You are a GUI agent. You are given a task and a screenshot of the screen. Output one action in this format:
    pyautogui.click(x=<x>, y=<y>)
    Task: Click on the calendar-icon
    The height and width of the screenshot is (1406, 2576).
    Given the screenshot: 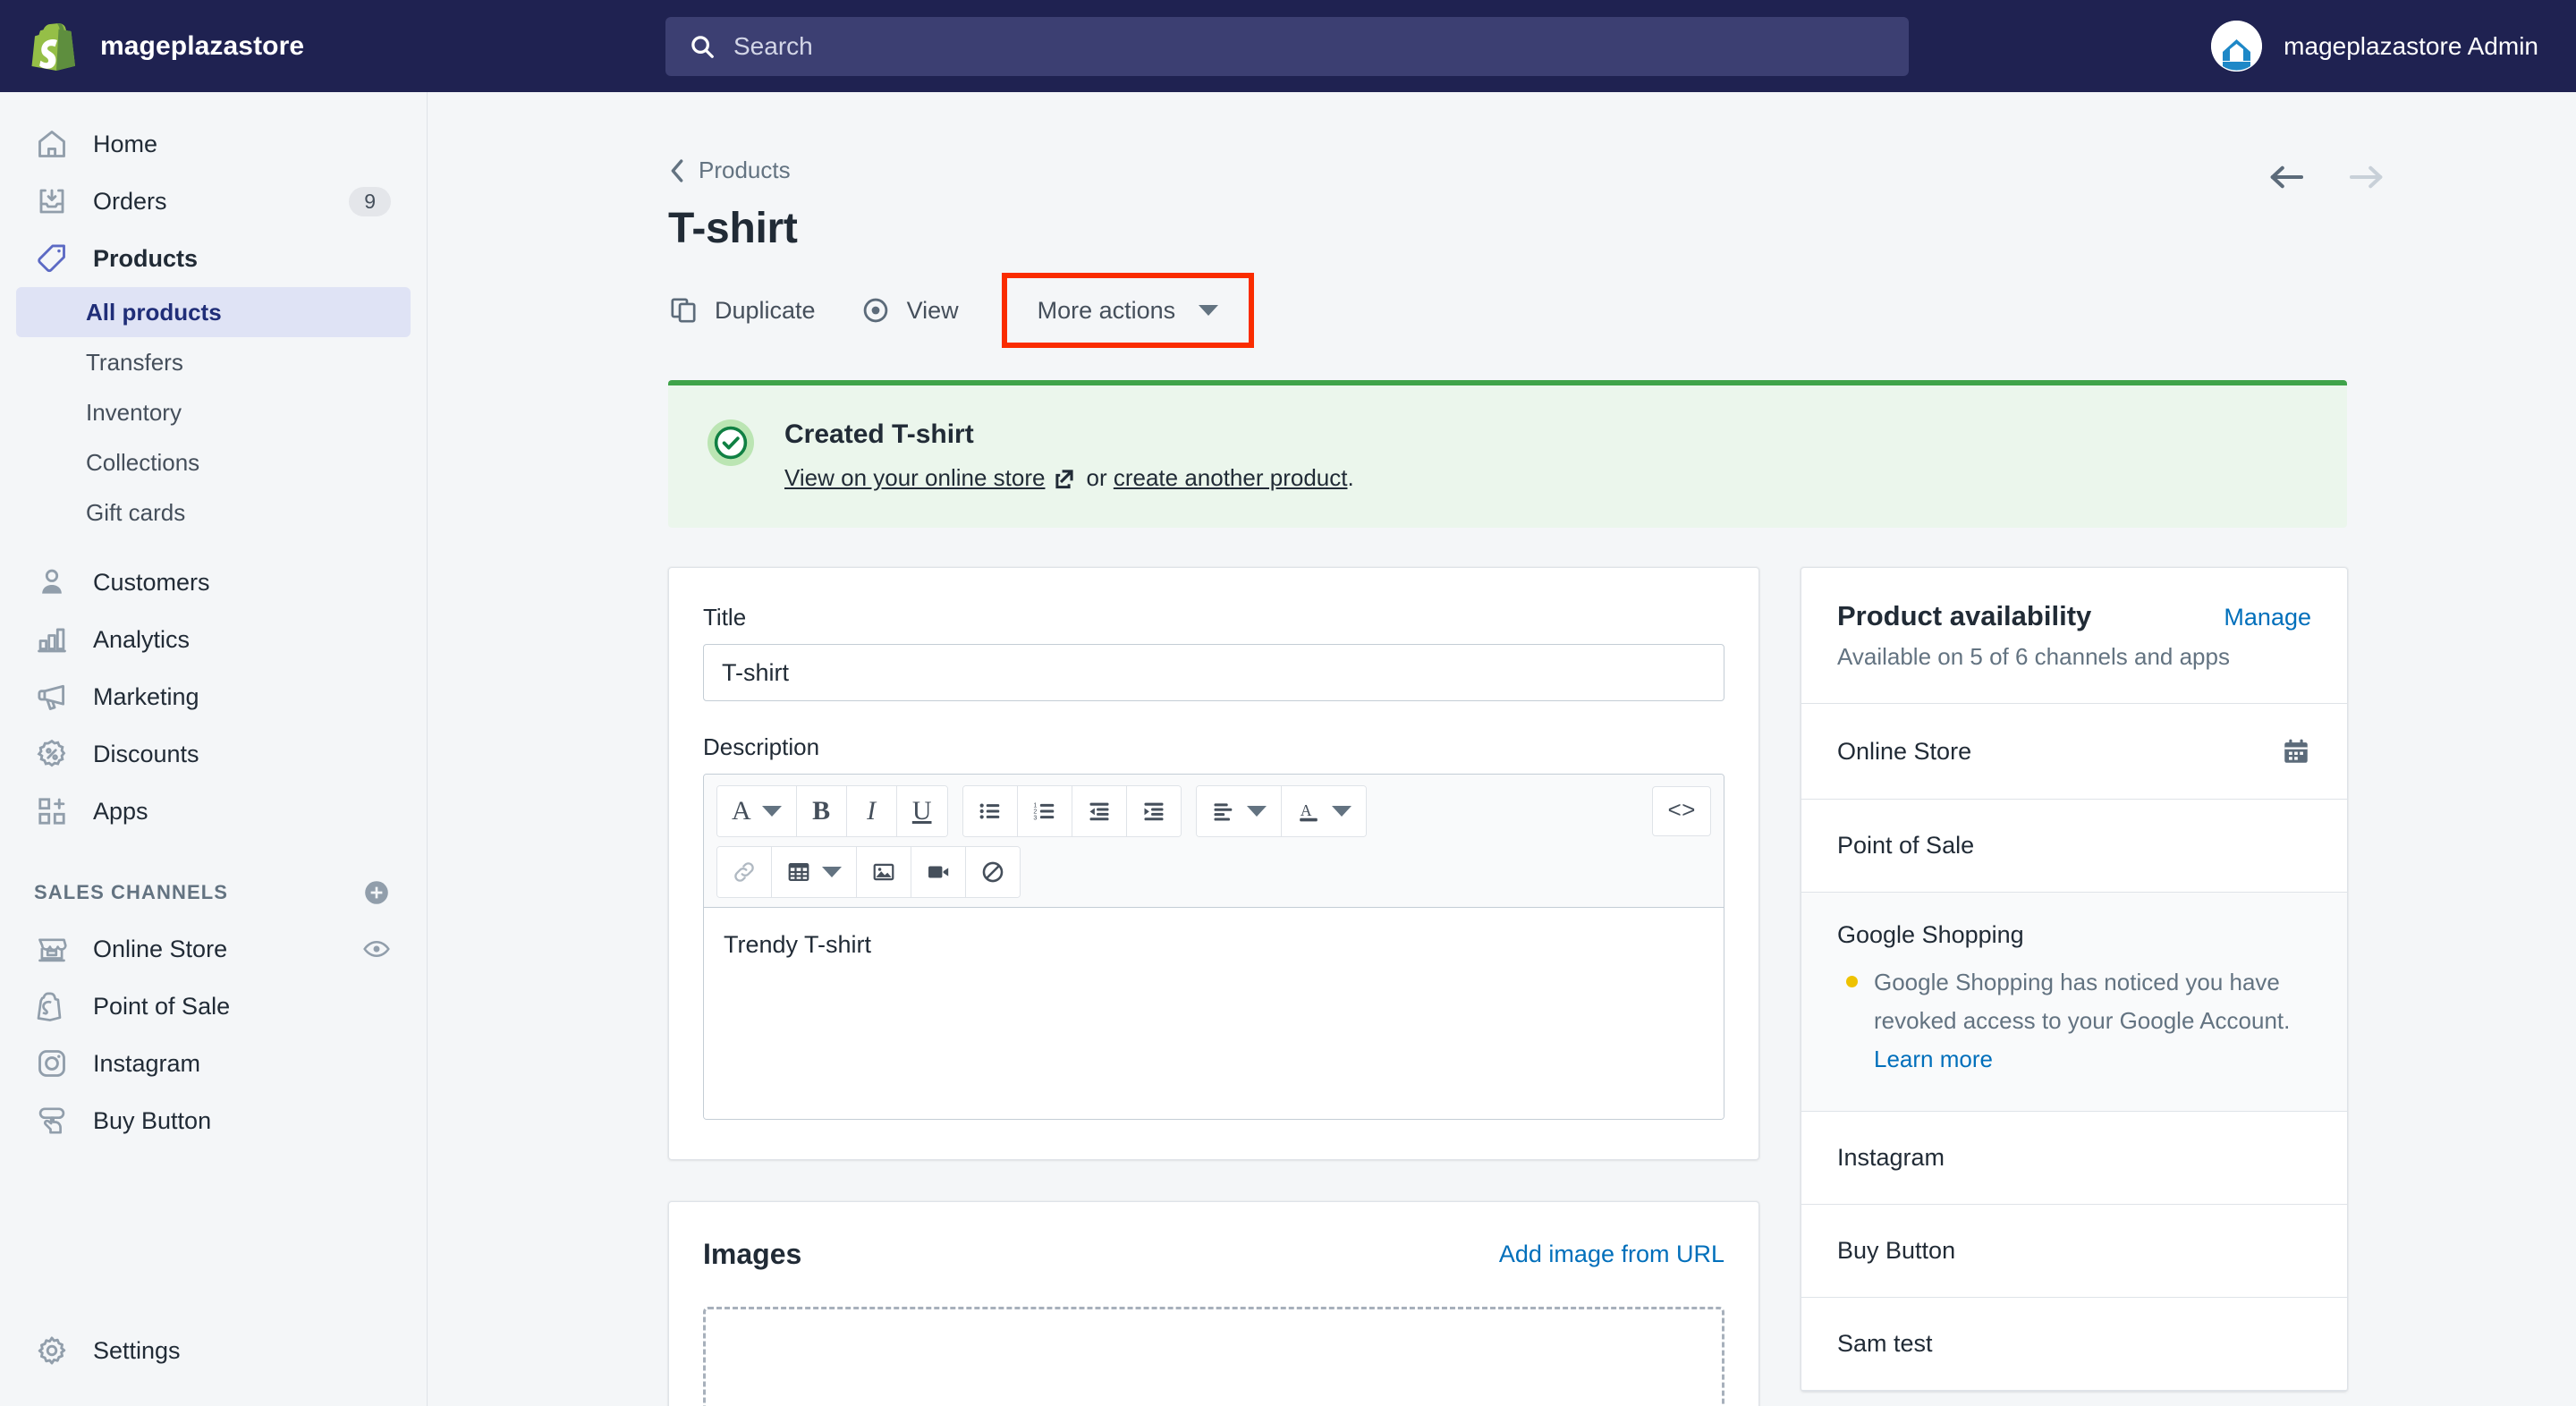 What is the action you would take?
    pyautogui.click(x=2296, y=752)
    